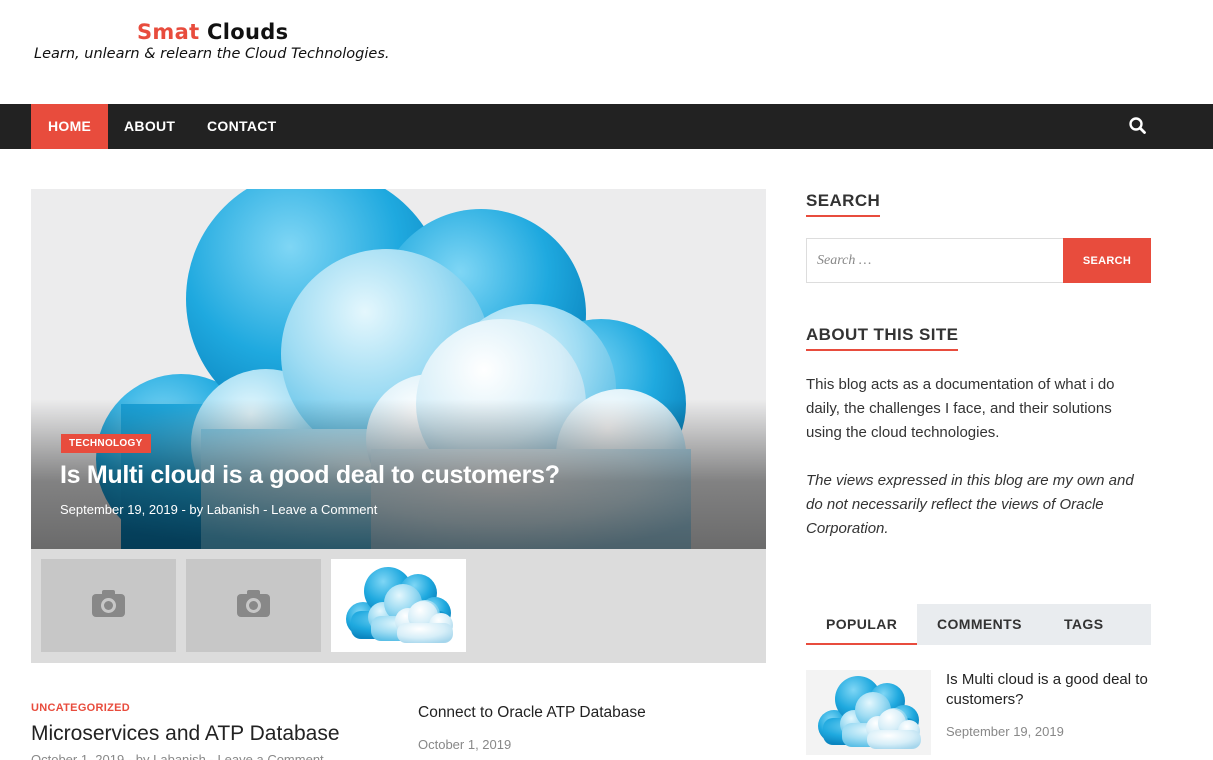 The image size is (1213, 760). Describe the element at coordinates (248, 32) in the screenshot. I see `logo-title-part2: Clouds` at that location.